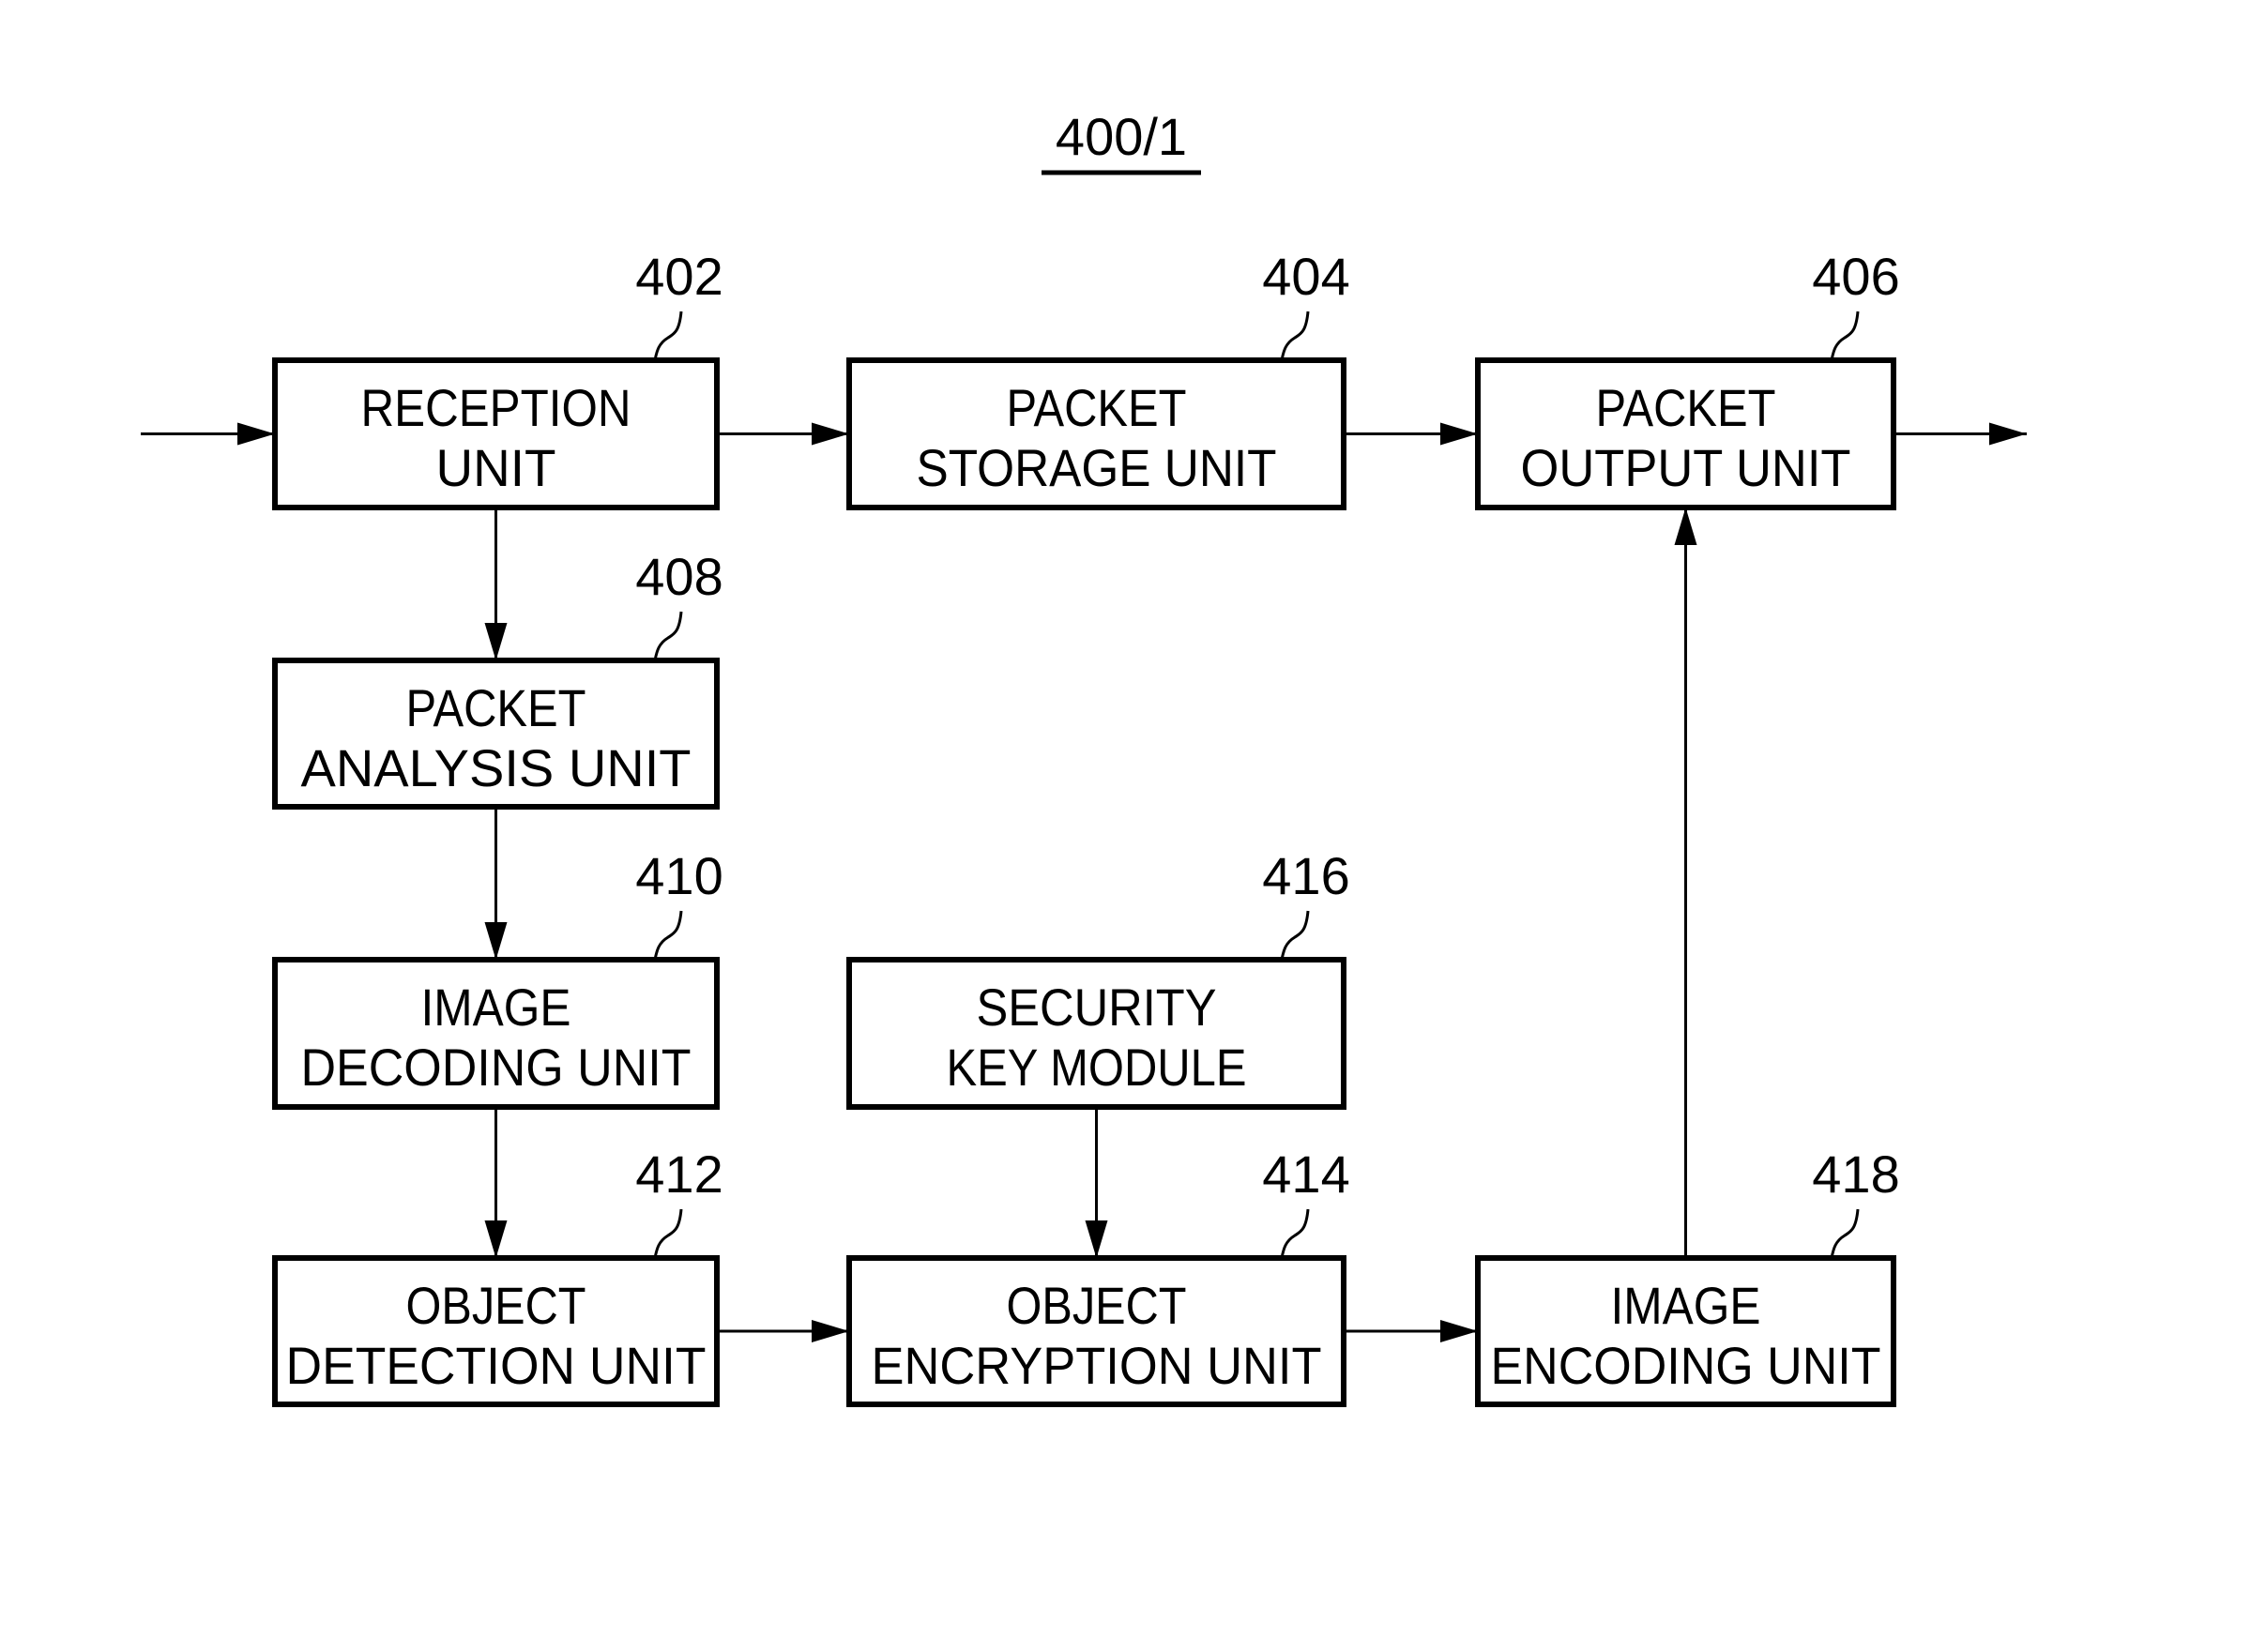 This screenshot has height=1652, width=2251. What do you see at coordinates (1855, 276) in the screenshot?
I see `reference-numeral: 406` at bounding box center [1855, 276].